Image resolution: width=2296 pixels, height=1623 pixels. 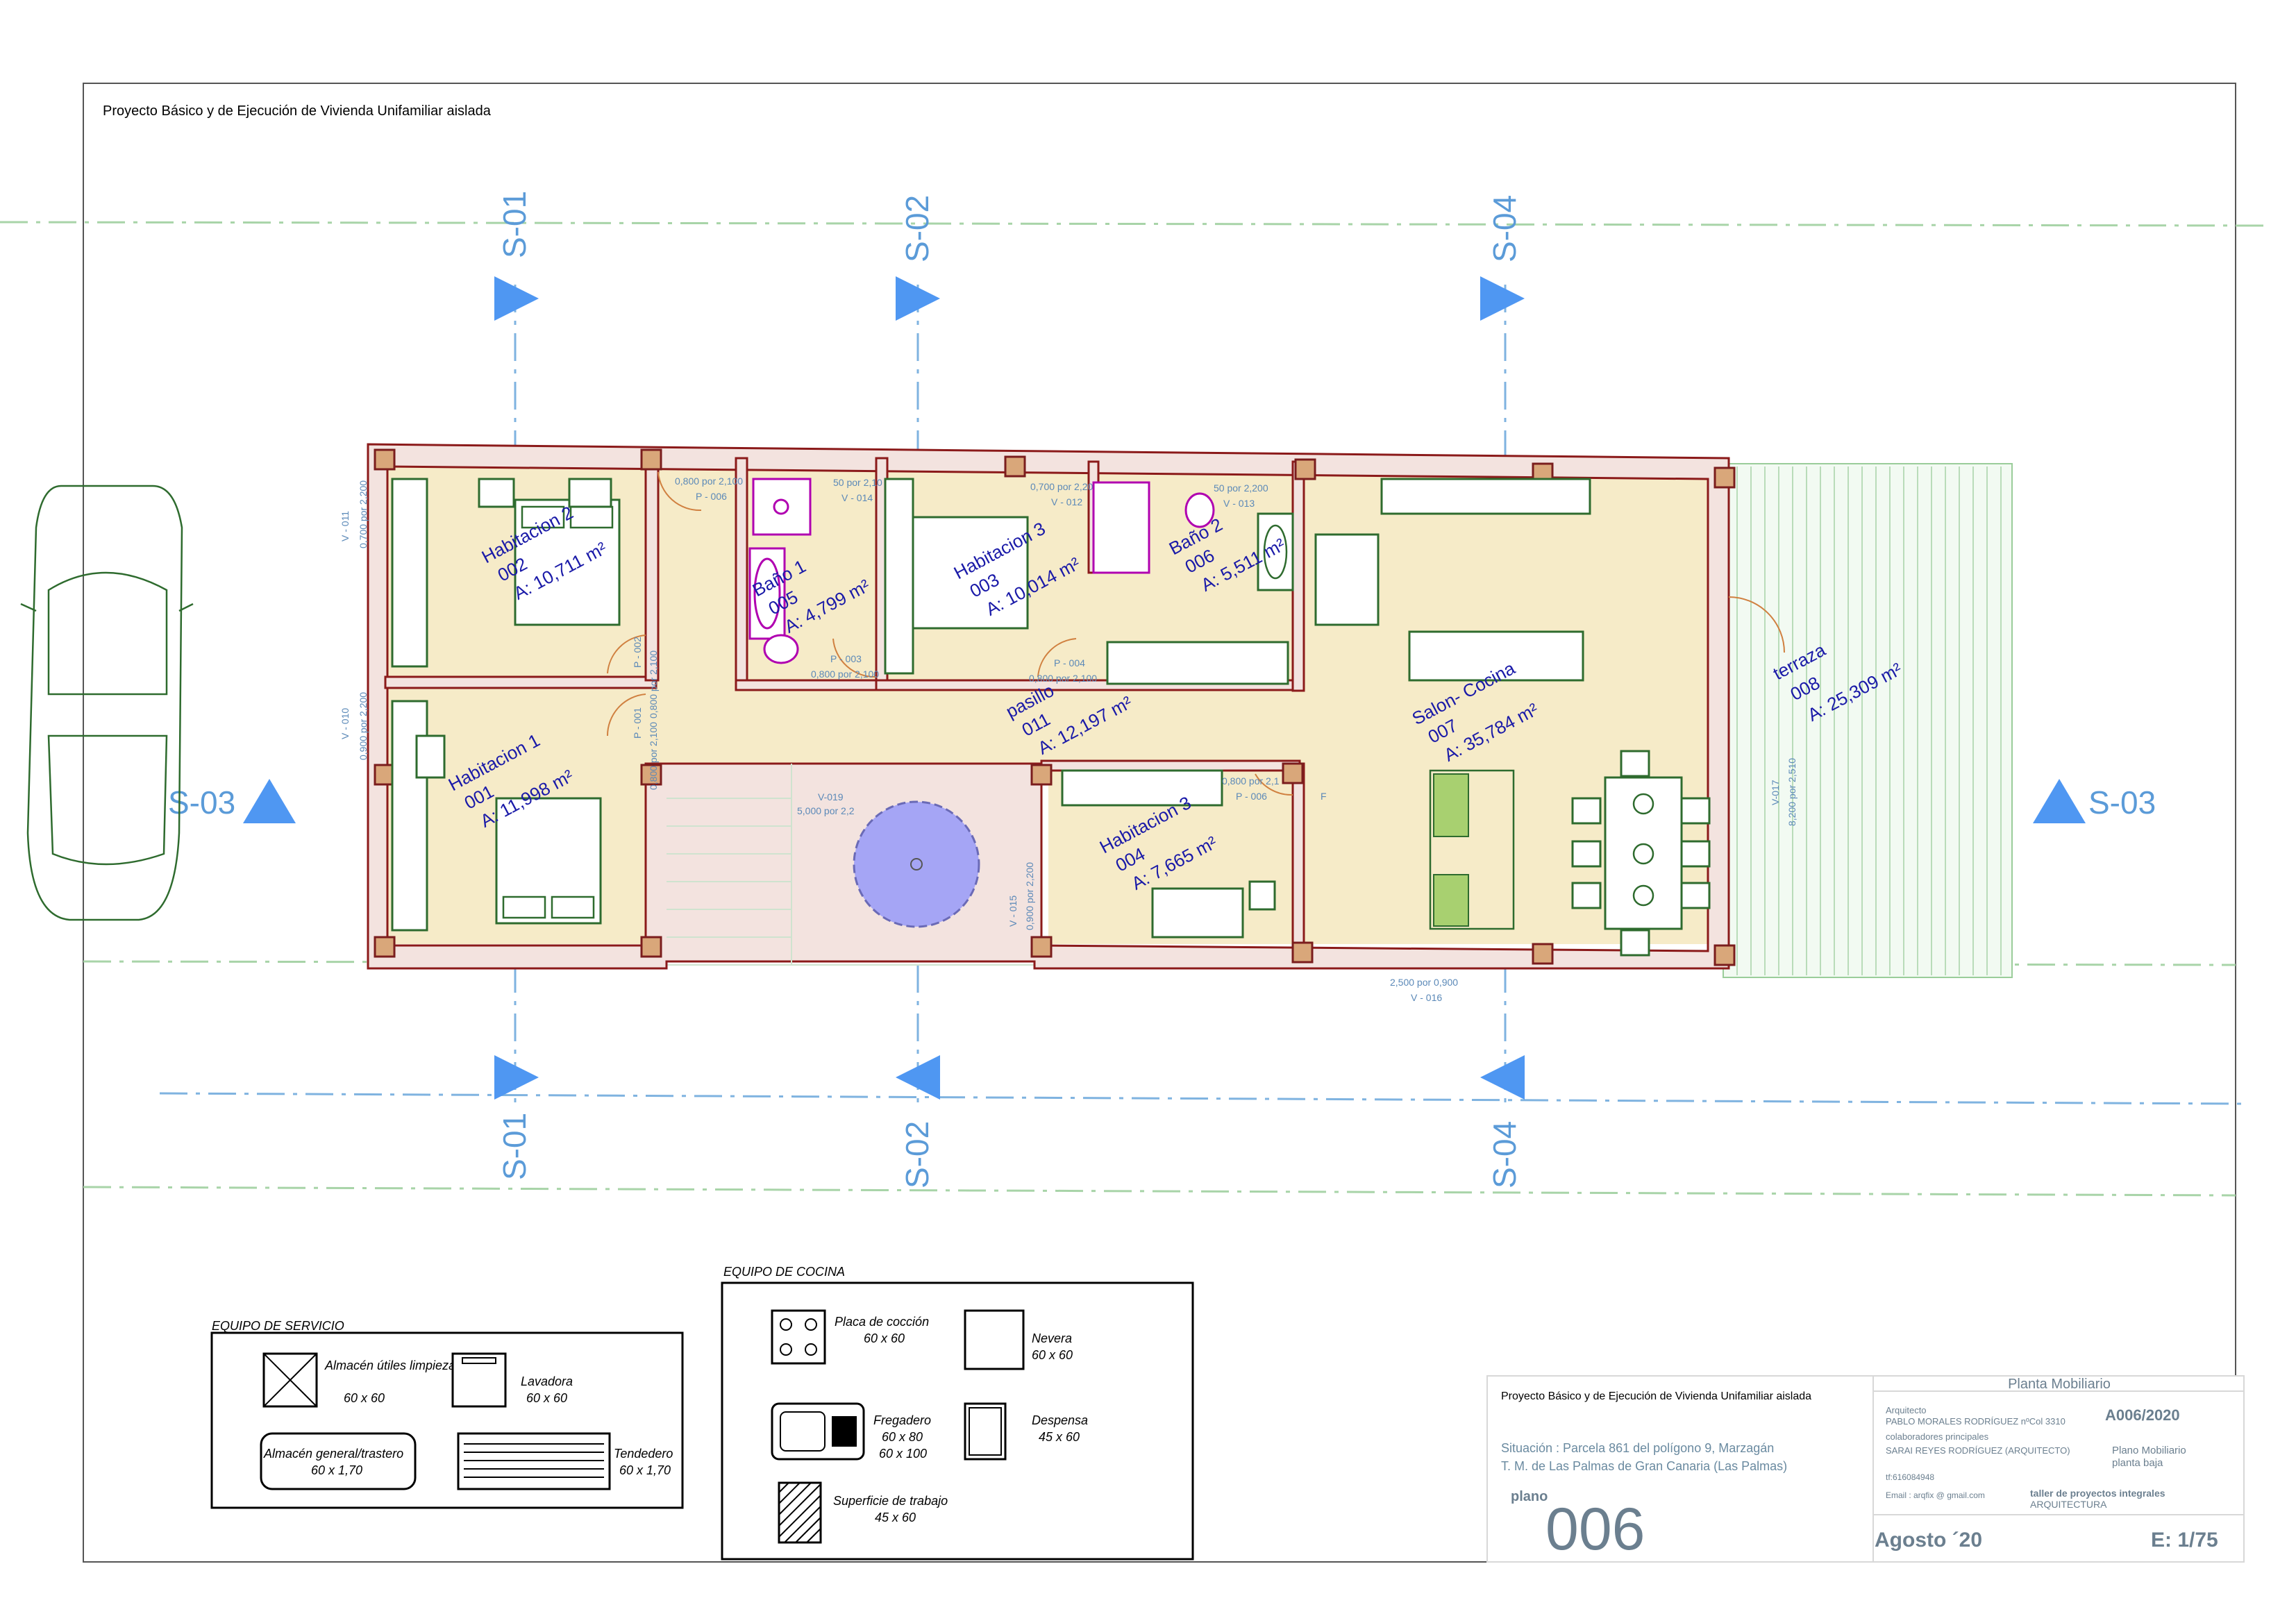 What do you see at coordinates (333, 1454) in the screenshot?
I see `svg-text: Almacén general/trastero` at bounding box center [333, 1454].